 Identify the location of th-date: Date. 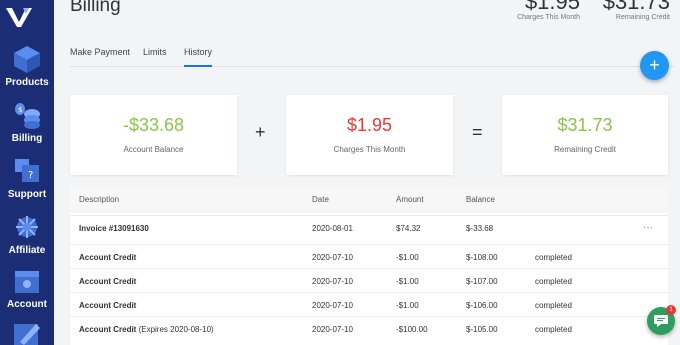
(320, 199).